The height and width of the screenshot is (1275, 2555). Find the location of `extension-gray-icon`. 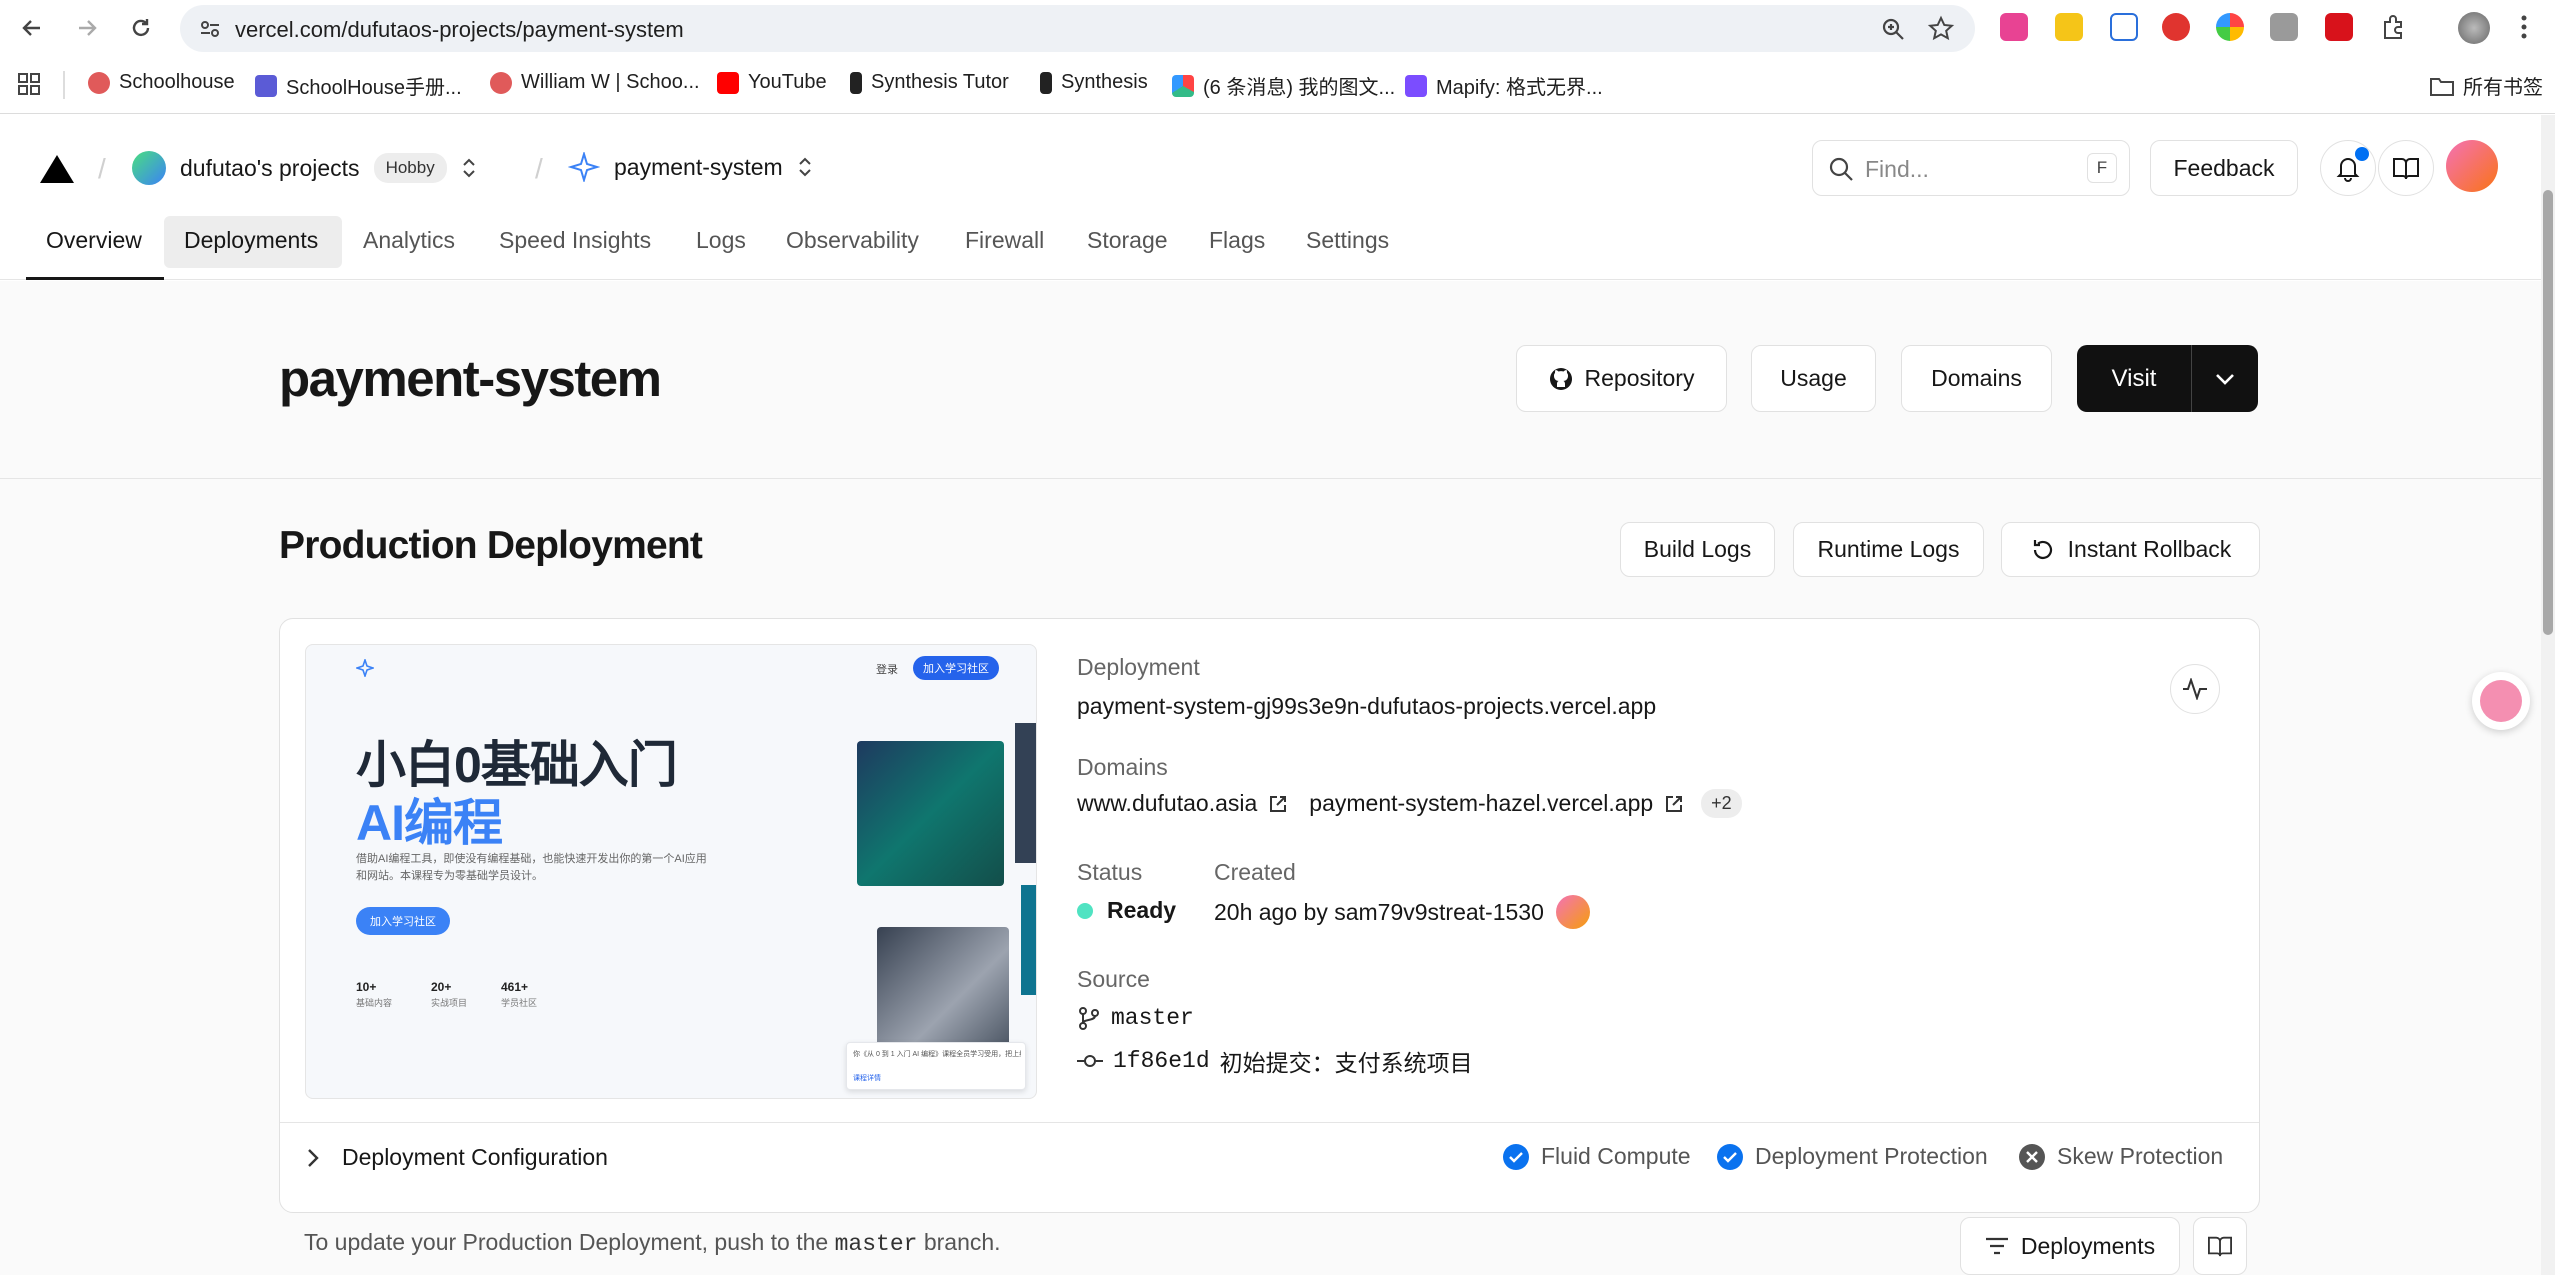

extension-gray-icon is located at coordinates (2284, 27).